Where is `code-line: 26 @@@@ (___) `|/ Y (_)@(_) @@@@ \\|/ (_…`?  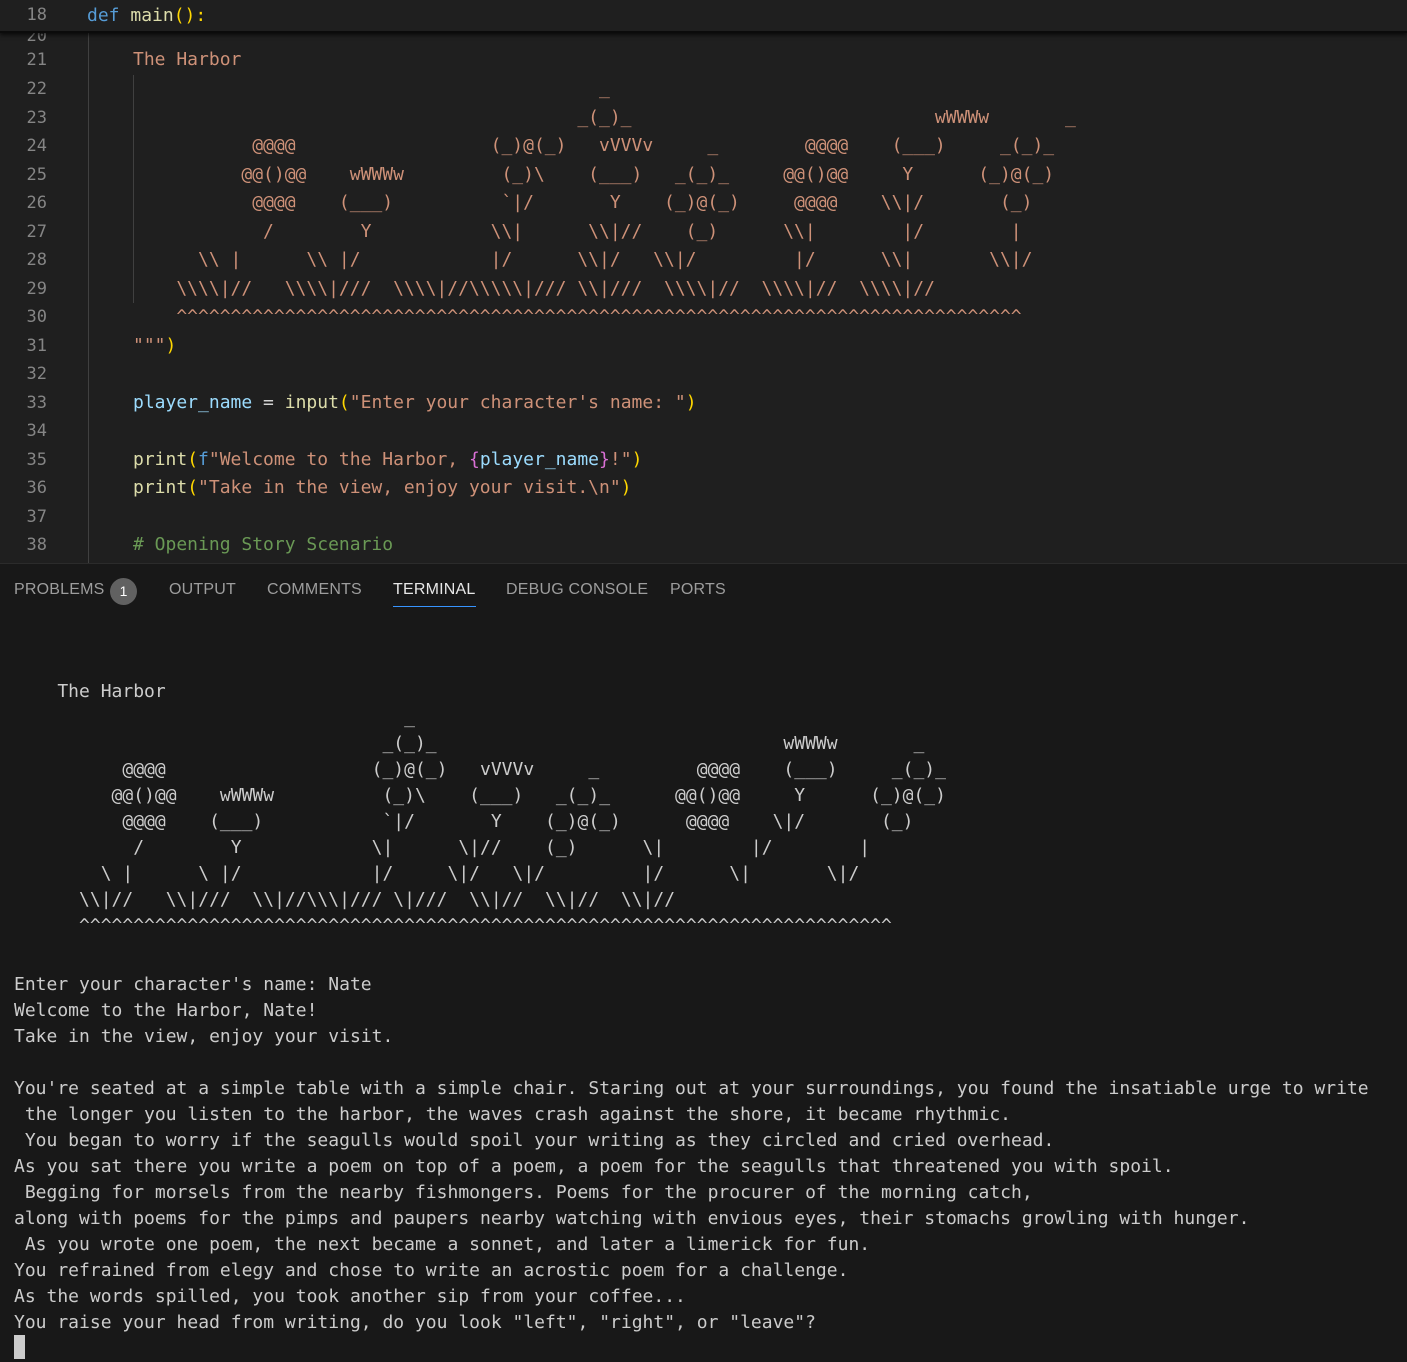
code-line: 26 @@@@ (___) `|/ Y (_)@(_) @@@@ \\|/ (_… is located at coordinates (703, 203).